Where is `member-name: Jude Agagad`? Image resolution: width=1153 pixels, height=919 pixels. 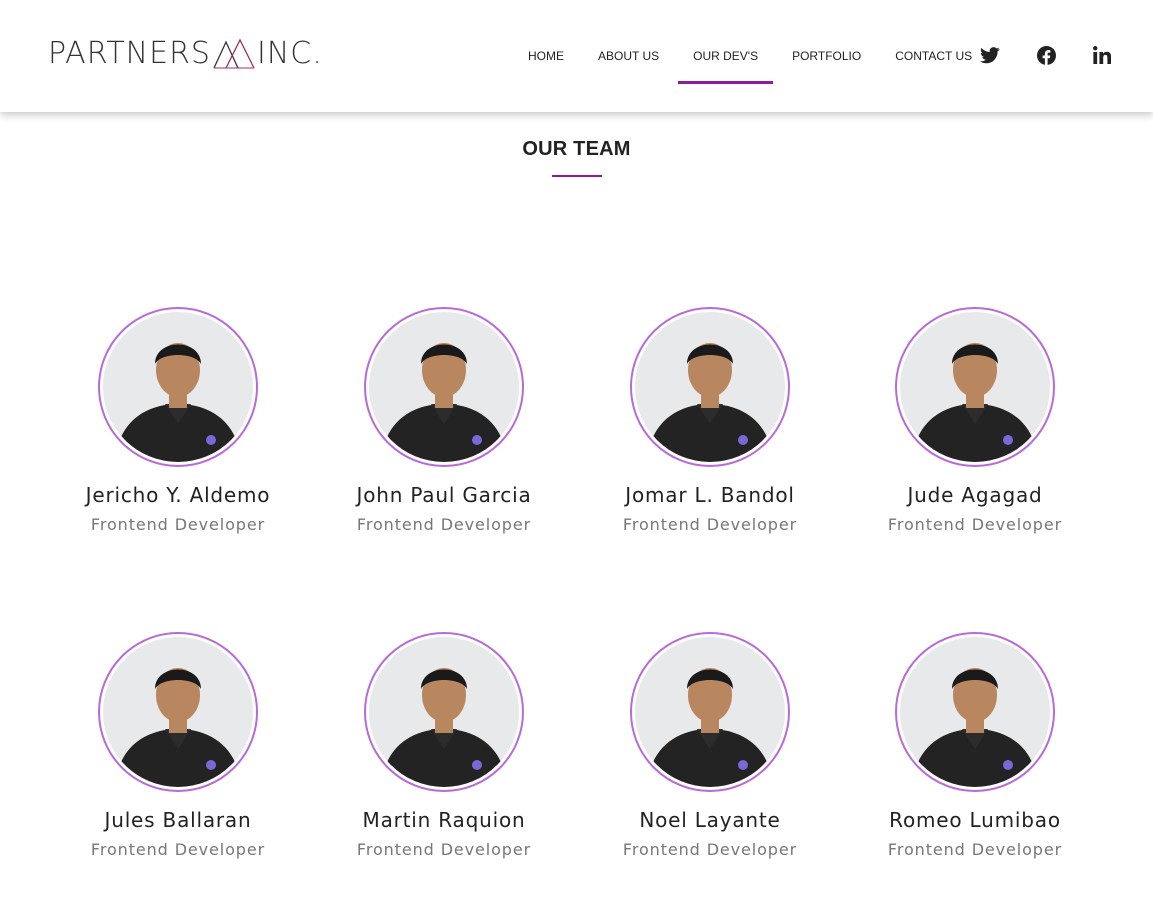 member-name: Jude Agagad is located at coordinates (975, 495).